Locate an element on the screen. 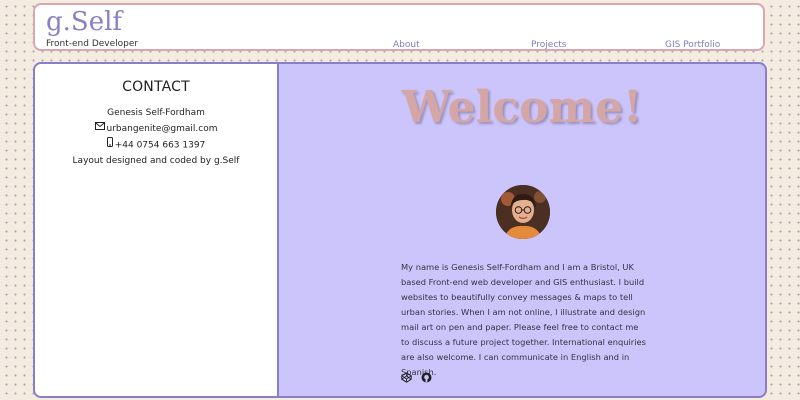  site-tagline: Front-end Developer is located at coordinates (92, 44).